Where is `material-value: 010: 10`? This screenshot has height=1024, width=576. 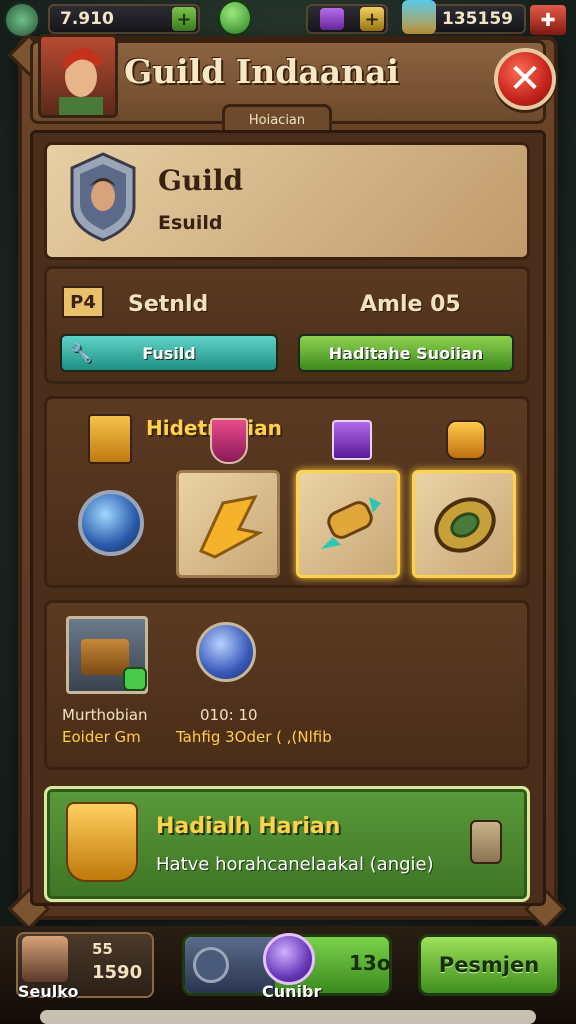
material-value: 010: 10 is located at coordinates (229, 715).